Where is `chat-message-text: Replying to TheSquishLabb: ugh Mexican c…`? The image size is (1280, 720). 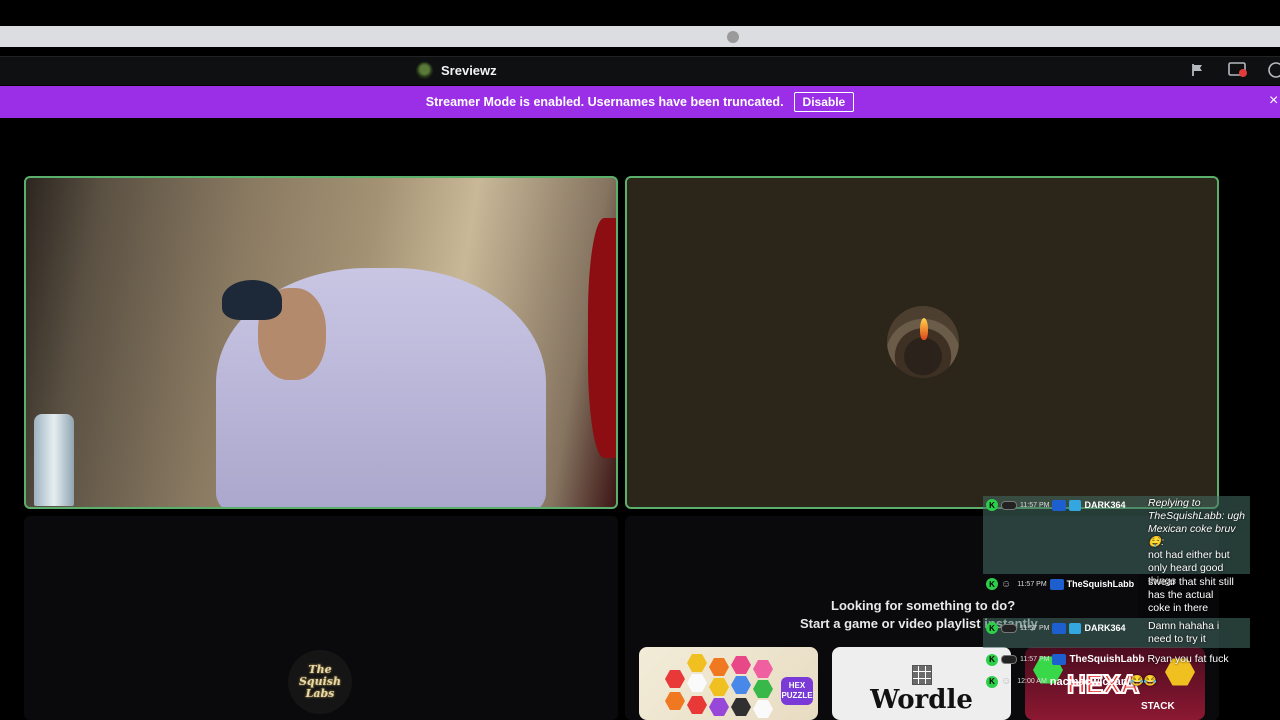
chat-message-text: Replying to TheSquishLabb: ugh Mexican c… is located at coordinates (1196, 542).